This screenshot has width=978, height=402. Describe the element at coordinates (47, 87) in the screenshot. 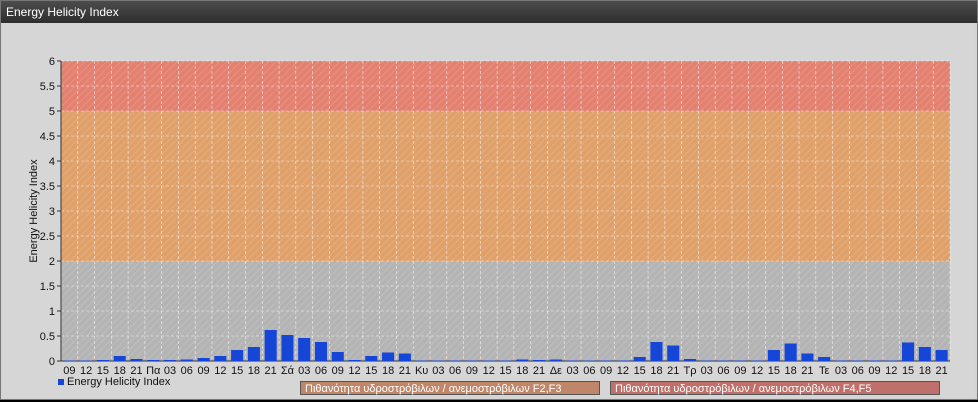

I see `y-tick-label: 5.5` at that location.